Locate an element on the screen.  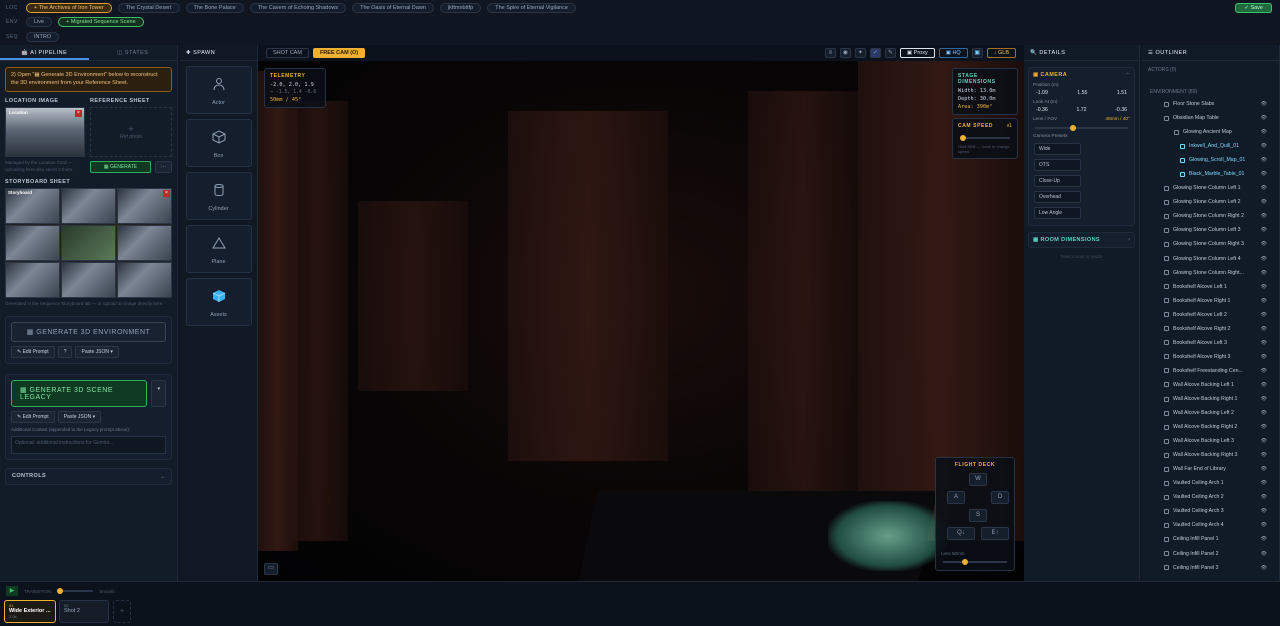
key-q: Q↓ is located at coordinates (961, 533).